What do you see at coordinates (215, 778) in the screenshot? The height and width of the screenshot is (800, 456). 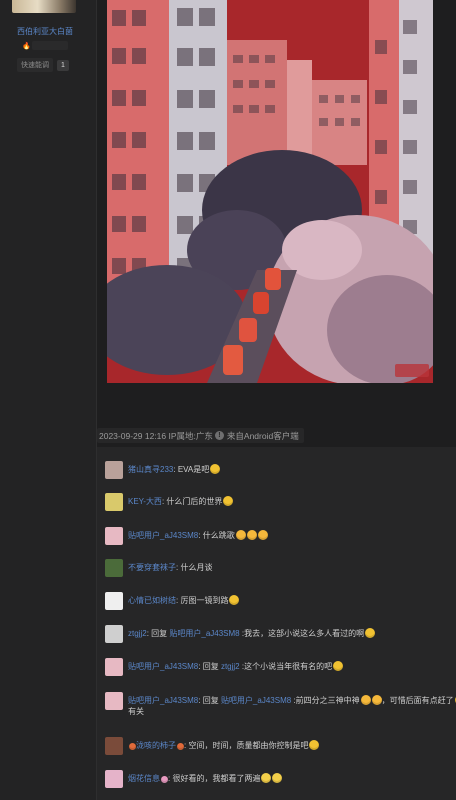 I see `comment-text: 很好看的，我都看了两遍` at bounding box center [215, 778].